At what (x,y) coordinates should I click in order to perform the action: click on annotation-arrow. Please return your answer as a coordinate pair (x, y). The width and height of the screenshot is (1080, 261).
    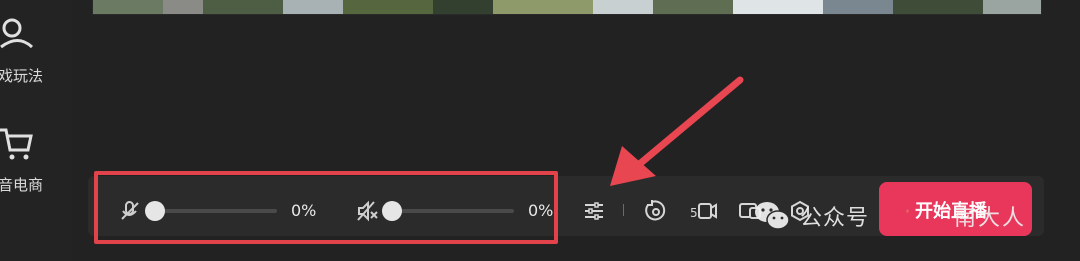
    Looking at the image, I should click on (677, 131).